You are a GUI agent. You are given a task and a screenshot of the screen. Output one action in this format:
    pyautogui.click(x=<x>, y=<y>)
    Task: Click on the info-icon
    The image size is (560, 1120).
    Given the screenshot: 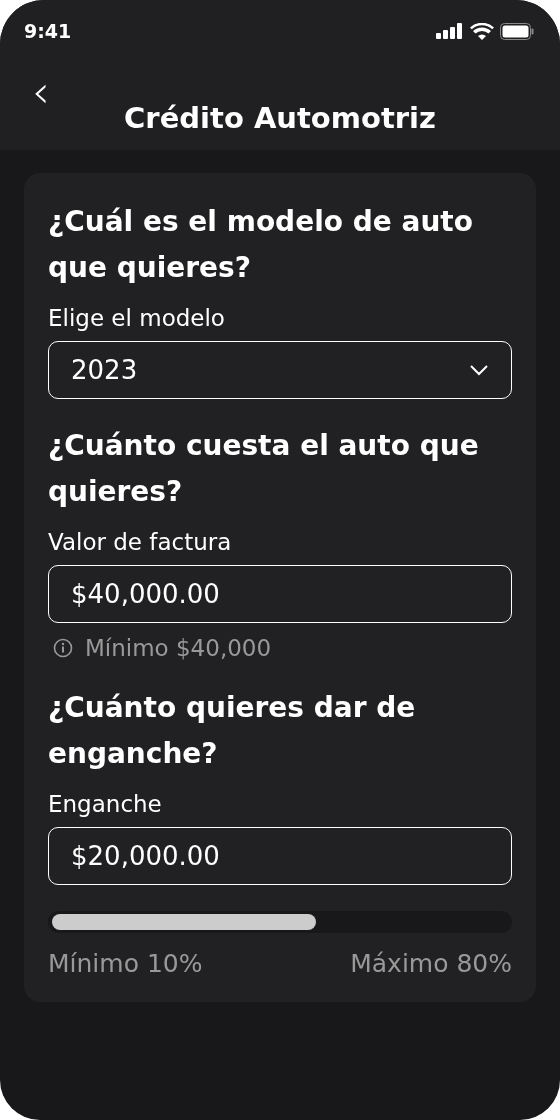 What is the action you would take?
    pyautogui.click(x=63, y=648)
    